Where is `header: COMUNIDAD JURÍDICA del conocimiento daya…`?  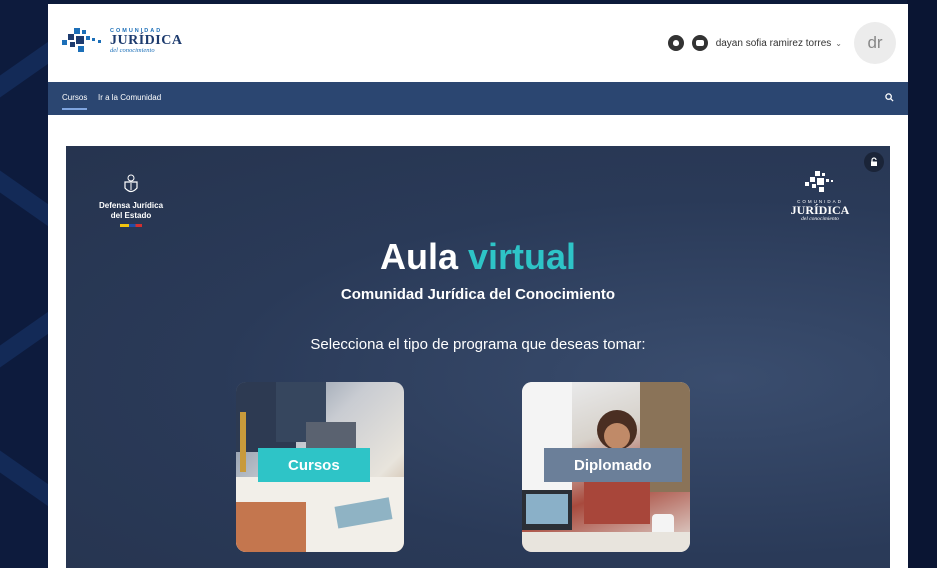
header: COMUNIDAD JURÍDICA del conocimiento daya… is located at coordinates (478, 43).